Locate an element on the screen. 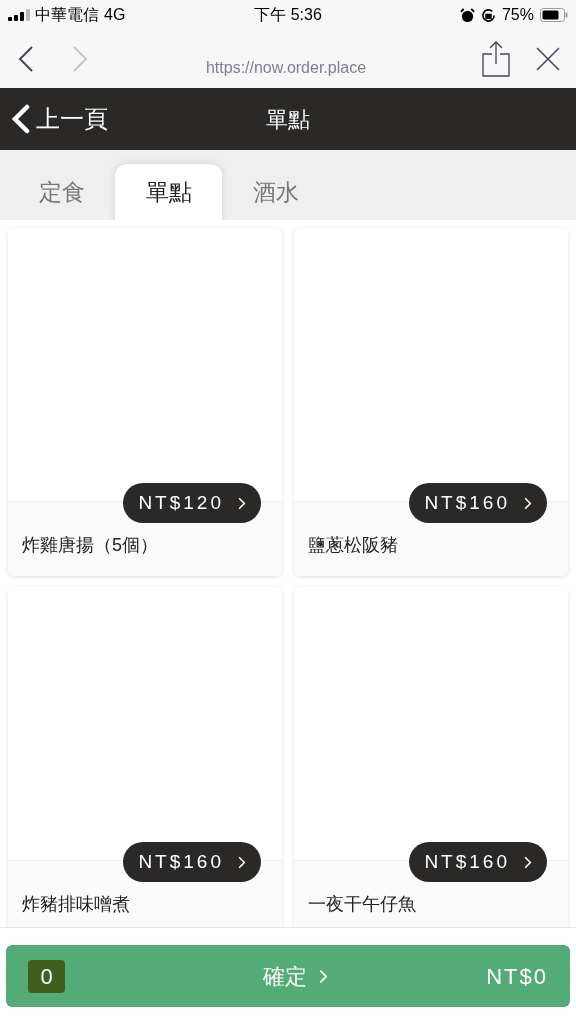 The height and width of the screenshot is (1024, 576). signal-icon is located at coordinates (19, 15).